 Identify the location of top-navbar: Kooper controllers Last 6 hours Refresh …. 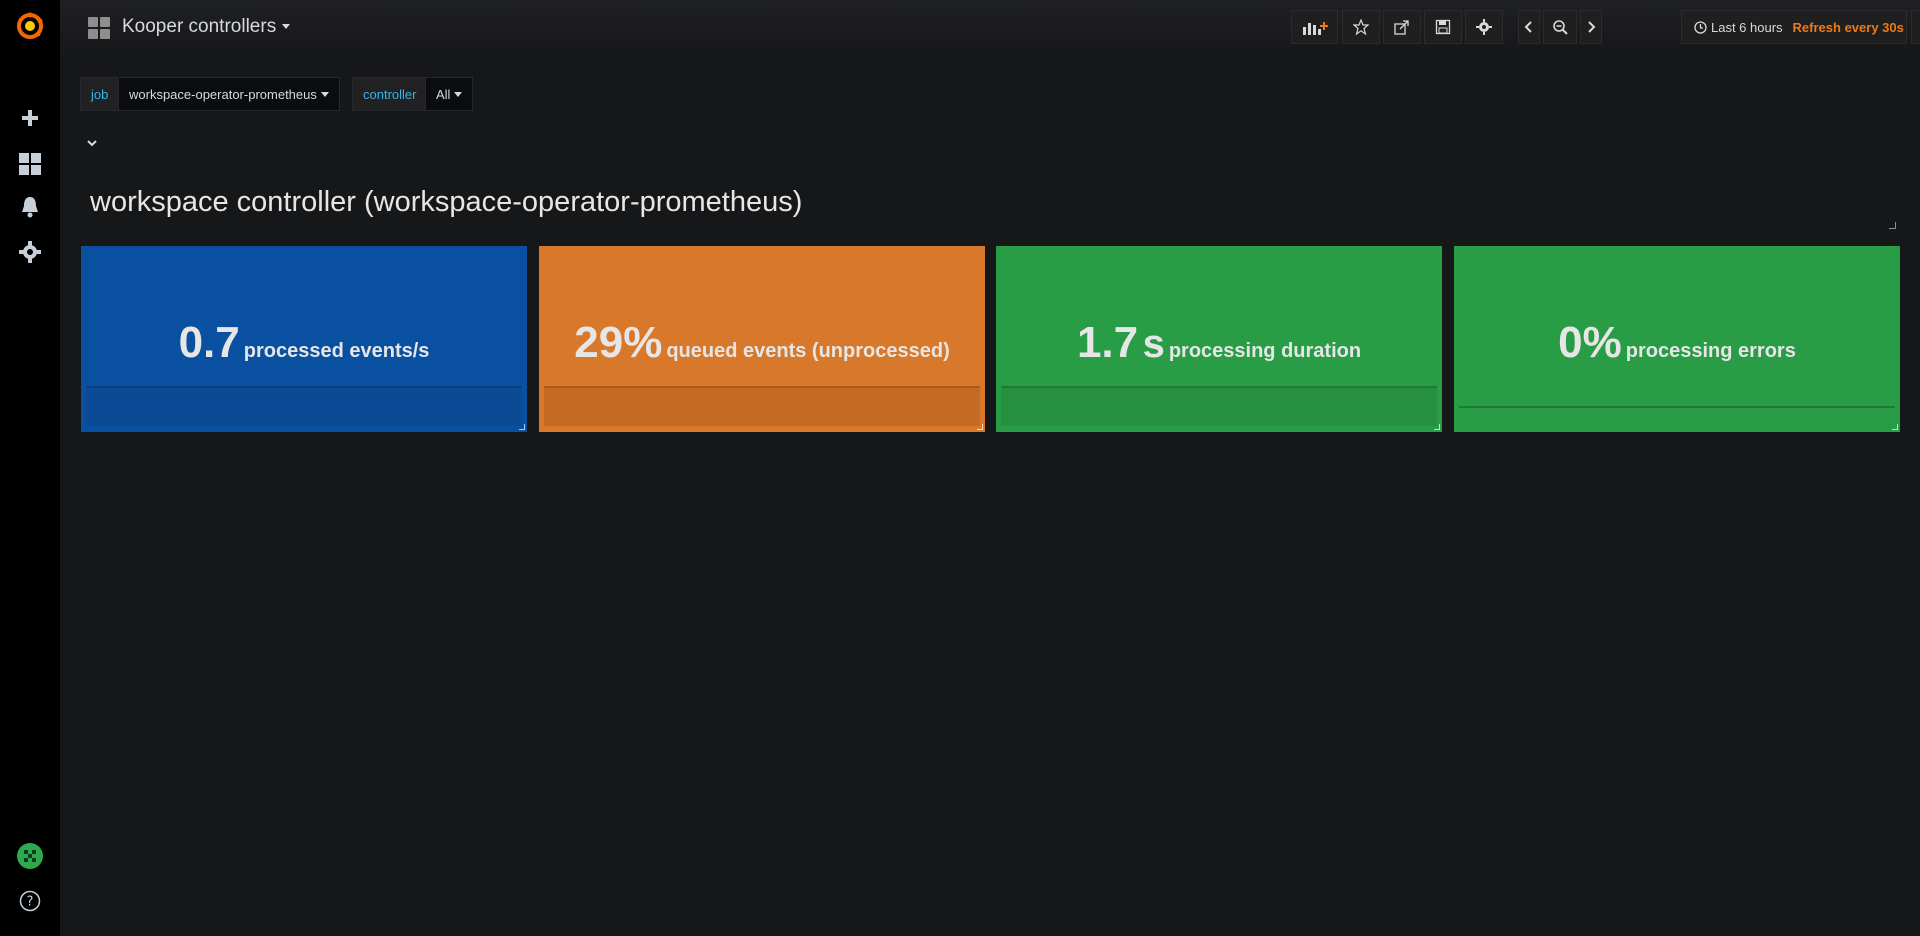
(990, 28).